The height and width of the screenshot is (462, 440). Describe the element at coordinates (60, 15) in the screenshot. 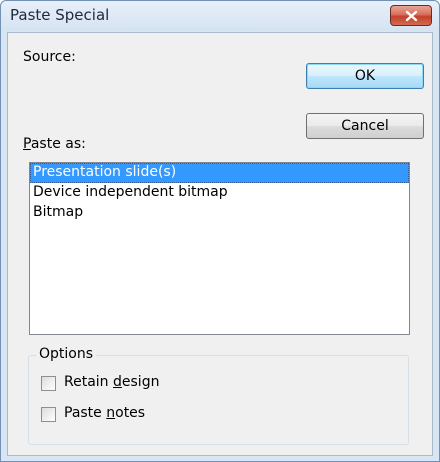

I see `window-title: Paste Special` at that location.